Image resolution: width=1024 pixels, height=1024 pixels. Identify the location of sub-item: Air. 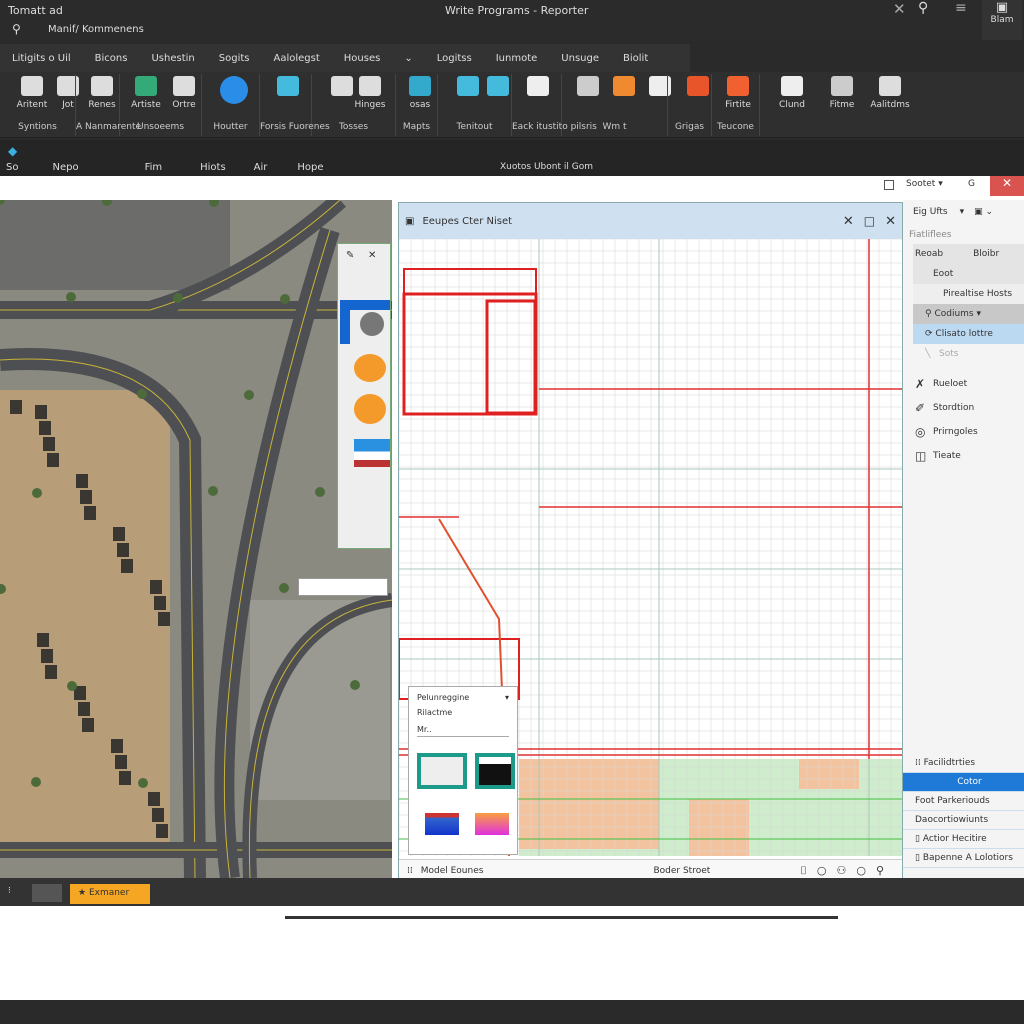
(261, 167).